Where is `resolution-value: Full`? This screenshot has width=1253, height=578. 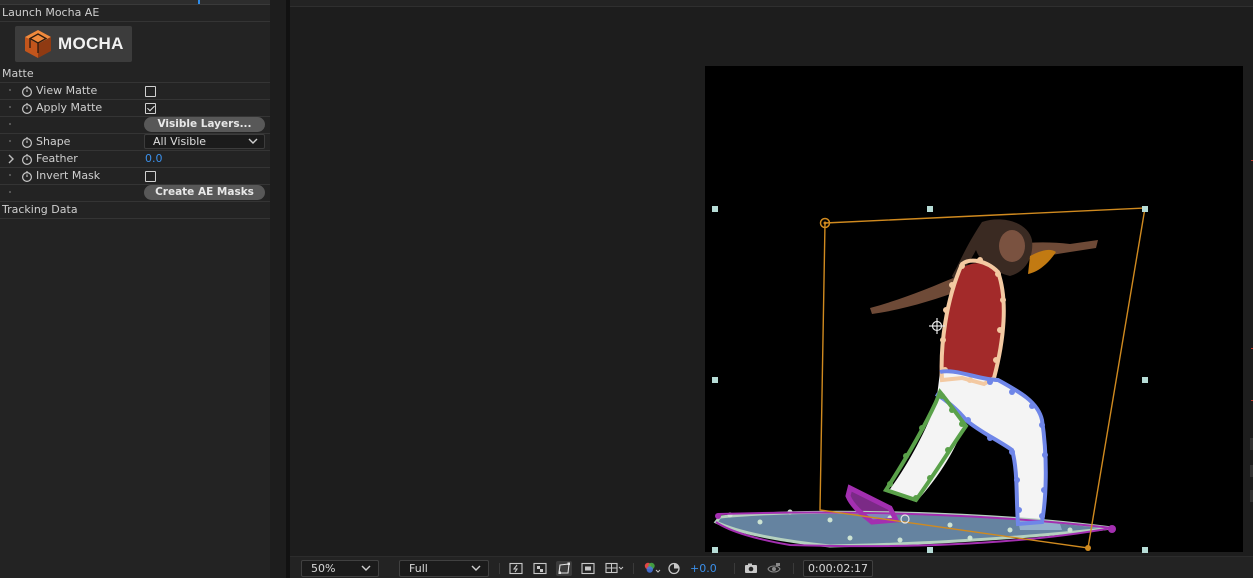
resolution-value: Full is located at coordinates (418, 568).